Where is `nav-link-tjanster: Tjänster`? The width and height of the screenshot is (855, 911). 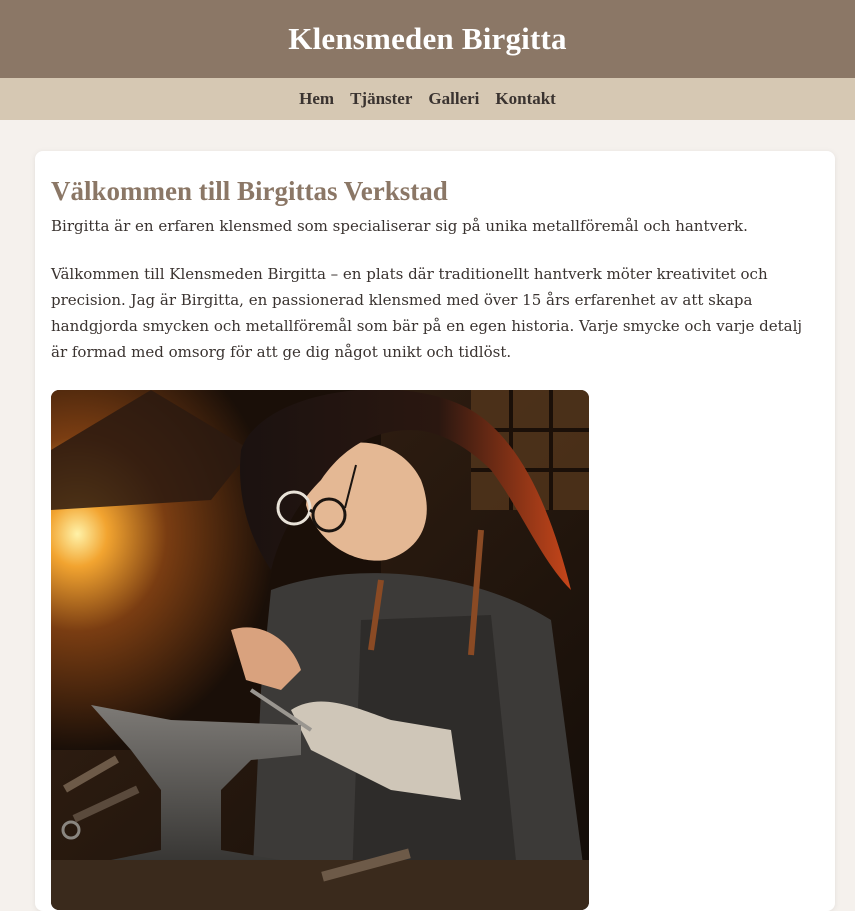 nav-link-tjanster: Tjänster is located at coordinates (381, 99).